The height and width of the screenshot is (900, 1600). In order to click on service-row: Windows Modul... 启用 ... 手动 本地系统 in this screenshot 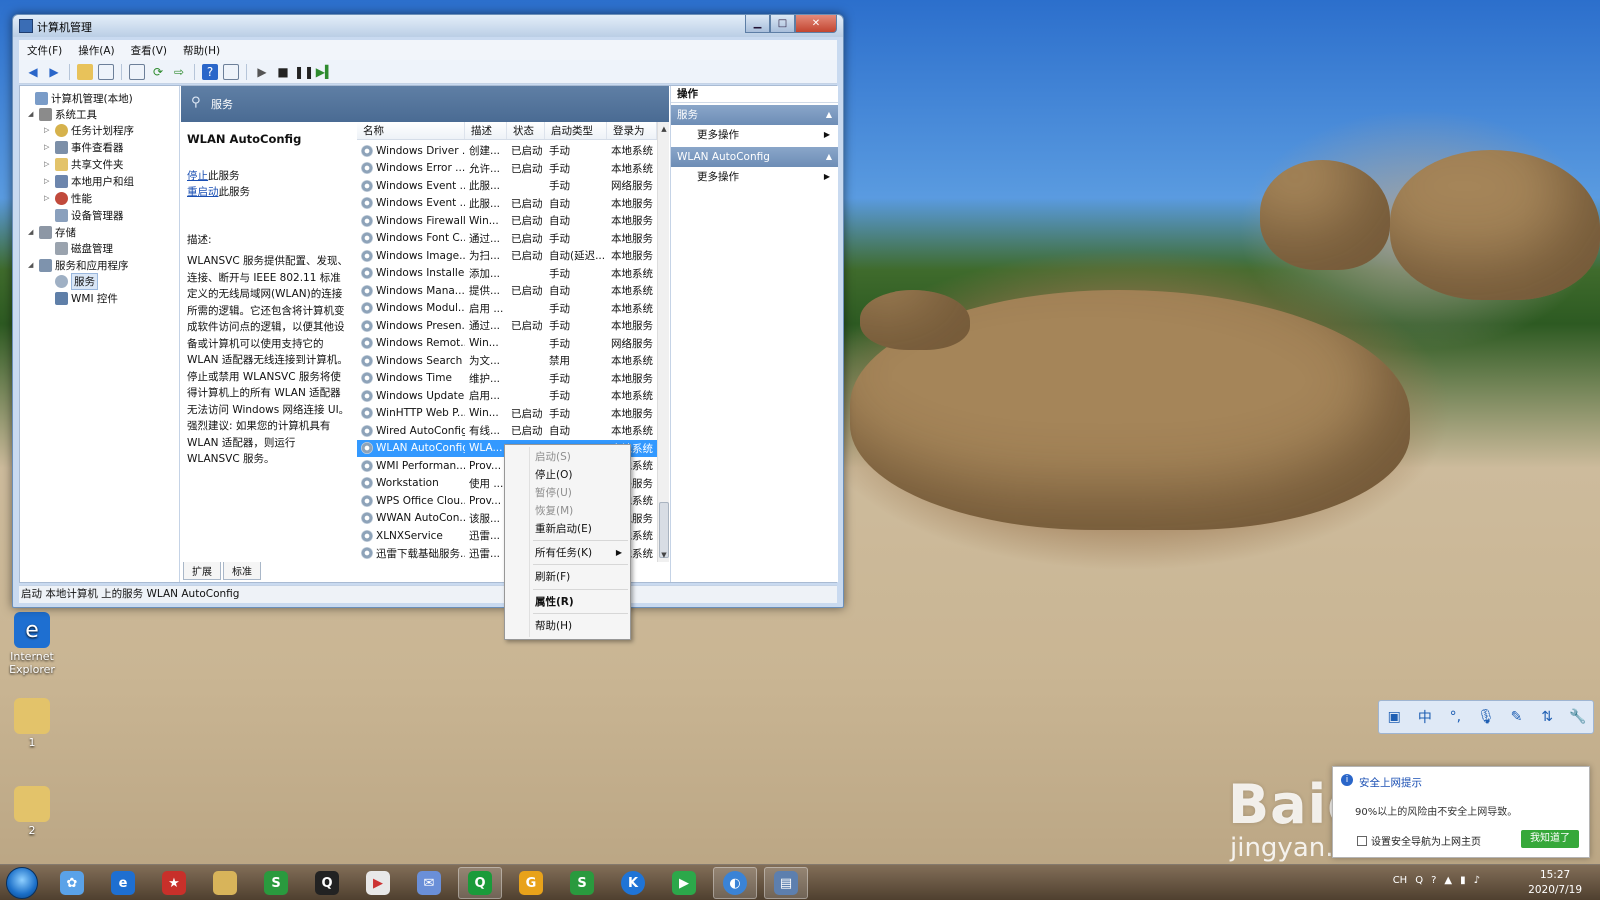, I will do `click(507, 309)`.